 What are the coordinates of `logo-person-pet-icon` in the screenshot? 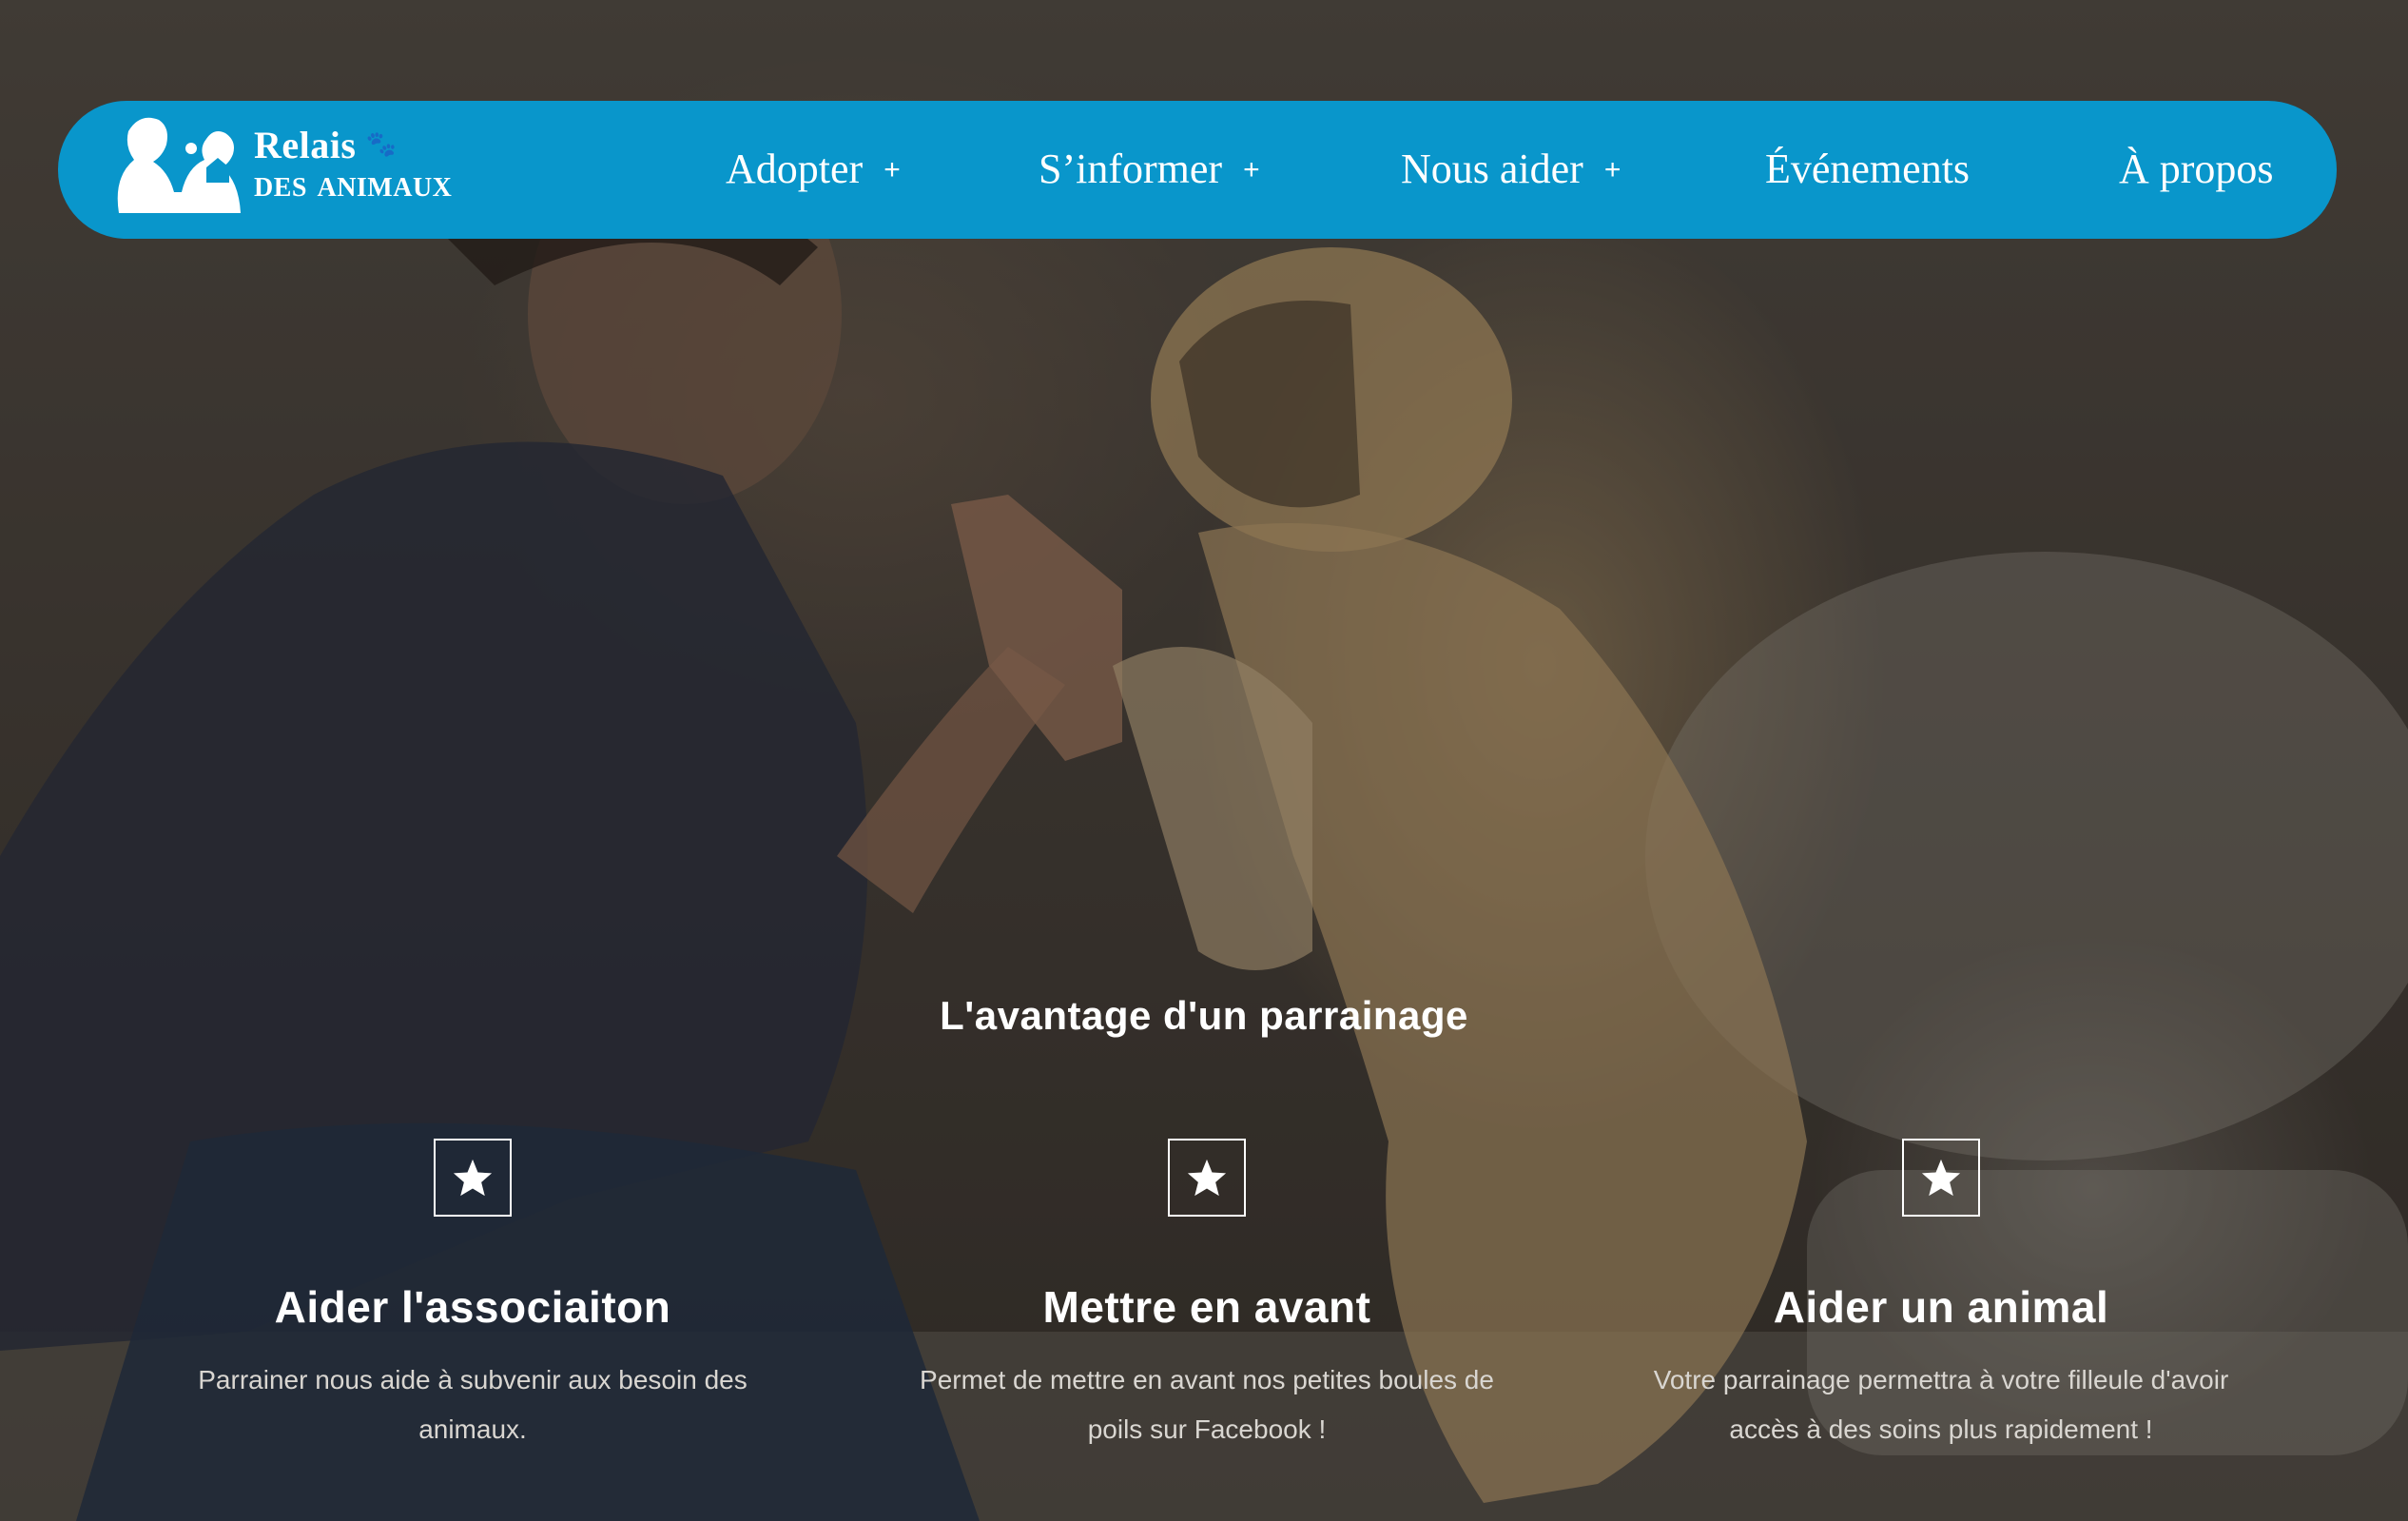 It's located at (179, 165).